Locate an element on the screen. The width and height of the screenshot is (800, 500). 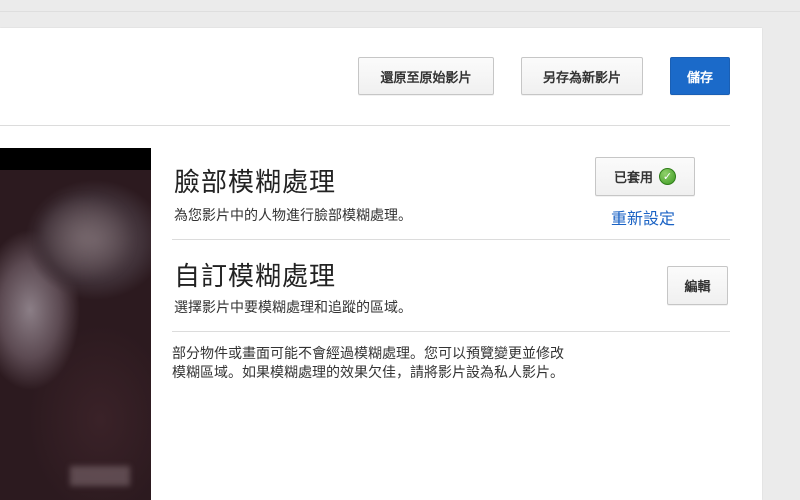
custom-blur-description: 選擇影片中要模糊處理和追蹤的區域。 is located at coordinates (293, 308).